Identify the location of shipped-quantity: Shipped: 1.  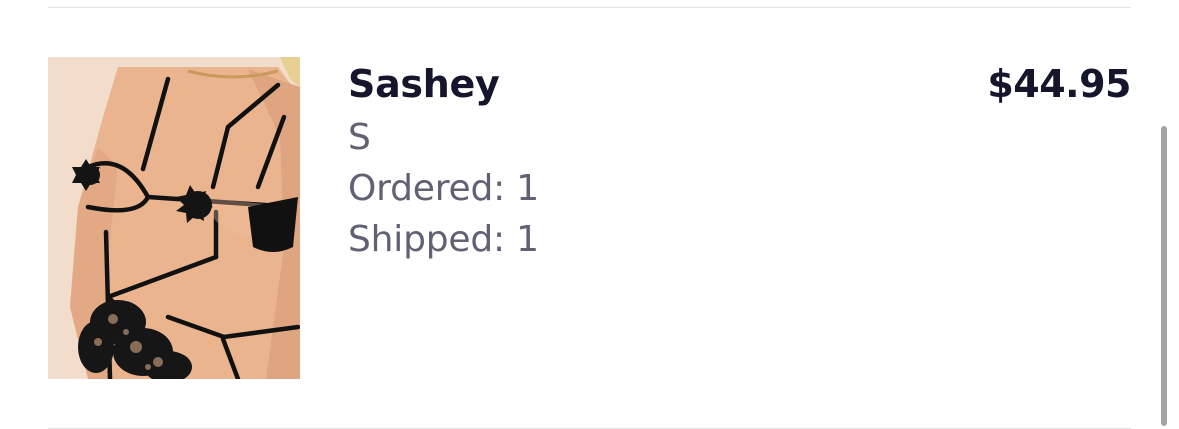
(443, 239).